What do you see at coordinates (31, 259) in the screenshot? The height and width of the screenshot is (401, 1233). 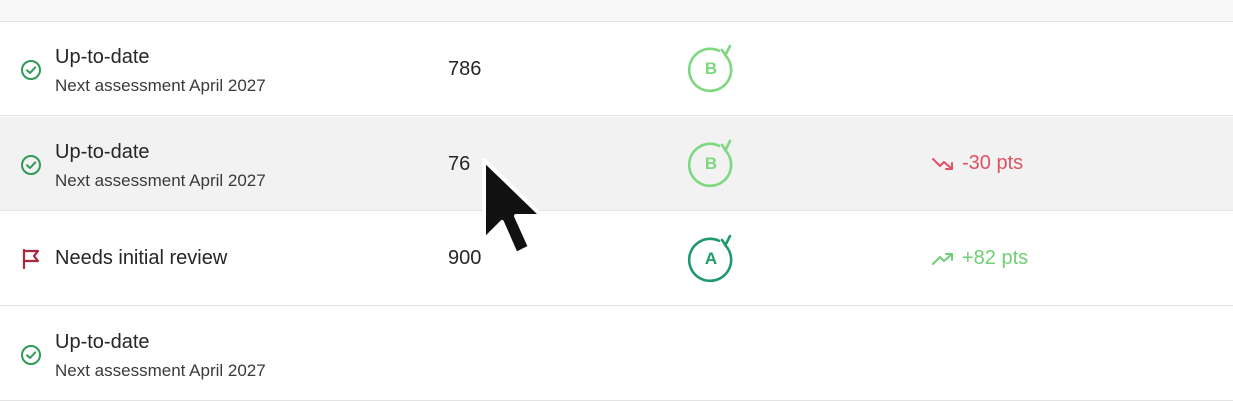 I see `flag-icon` at bounding box center [31, 259].